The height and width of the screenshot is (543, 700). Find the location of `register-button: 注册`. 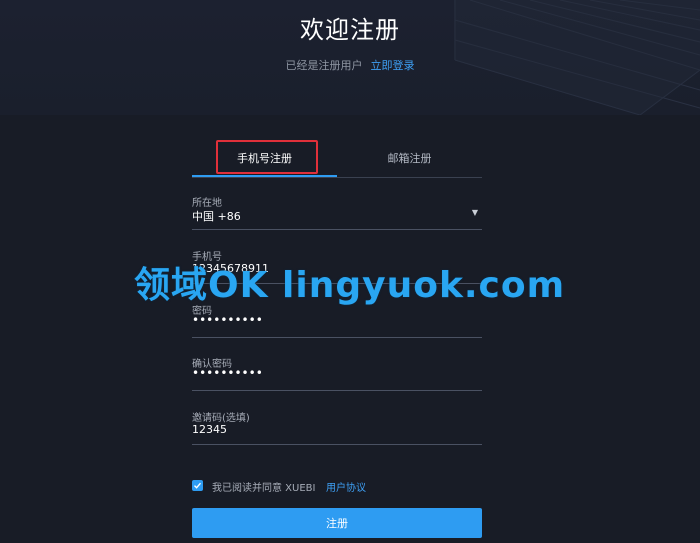

register-button: 注册 is located at coordinates (337, 523).